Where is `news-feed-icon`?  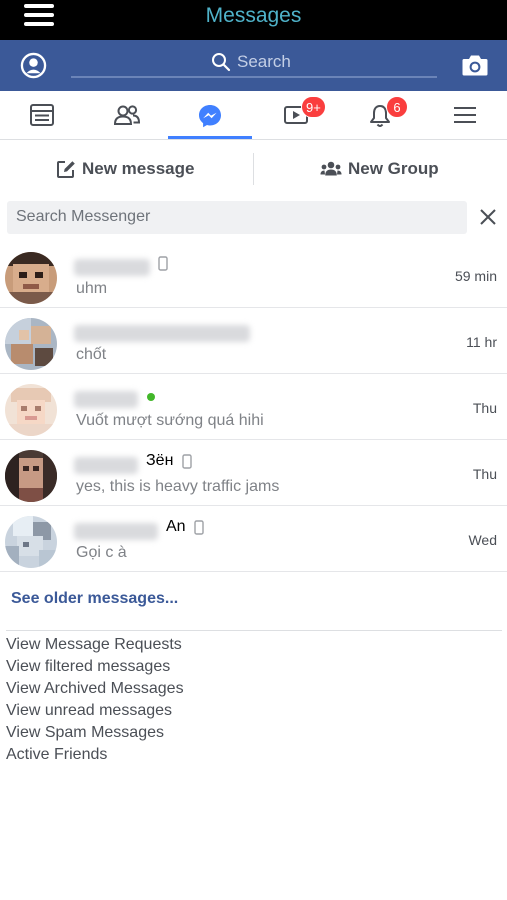 news-feed-icon is located at coordinates (42, 115).